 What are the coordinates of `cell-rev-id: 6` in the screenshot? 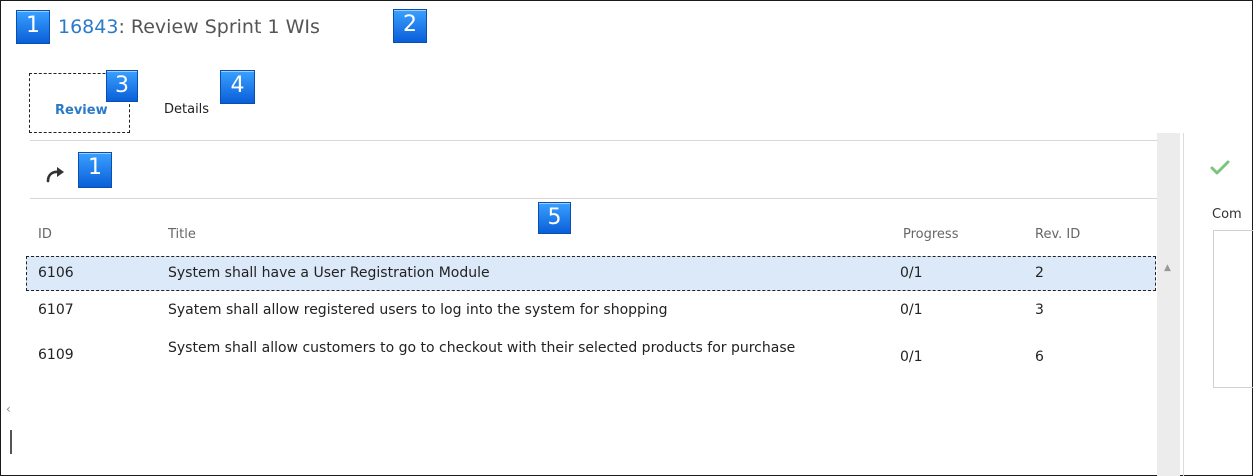 It's located at (1039, 357).